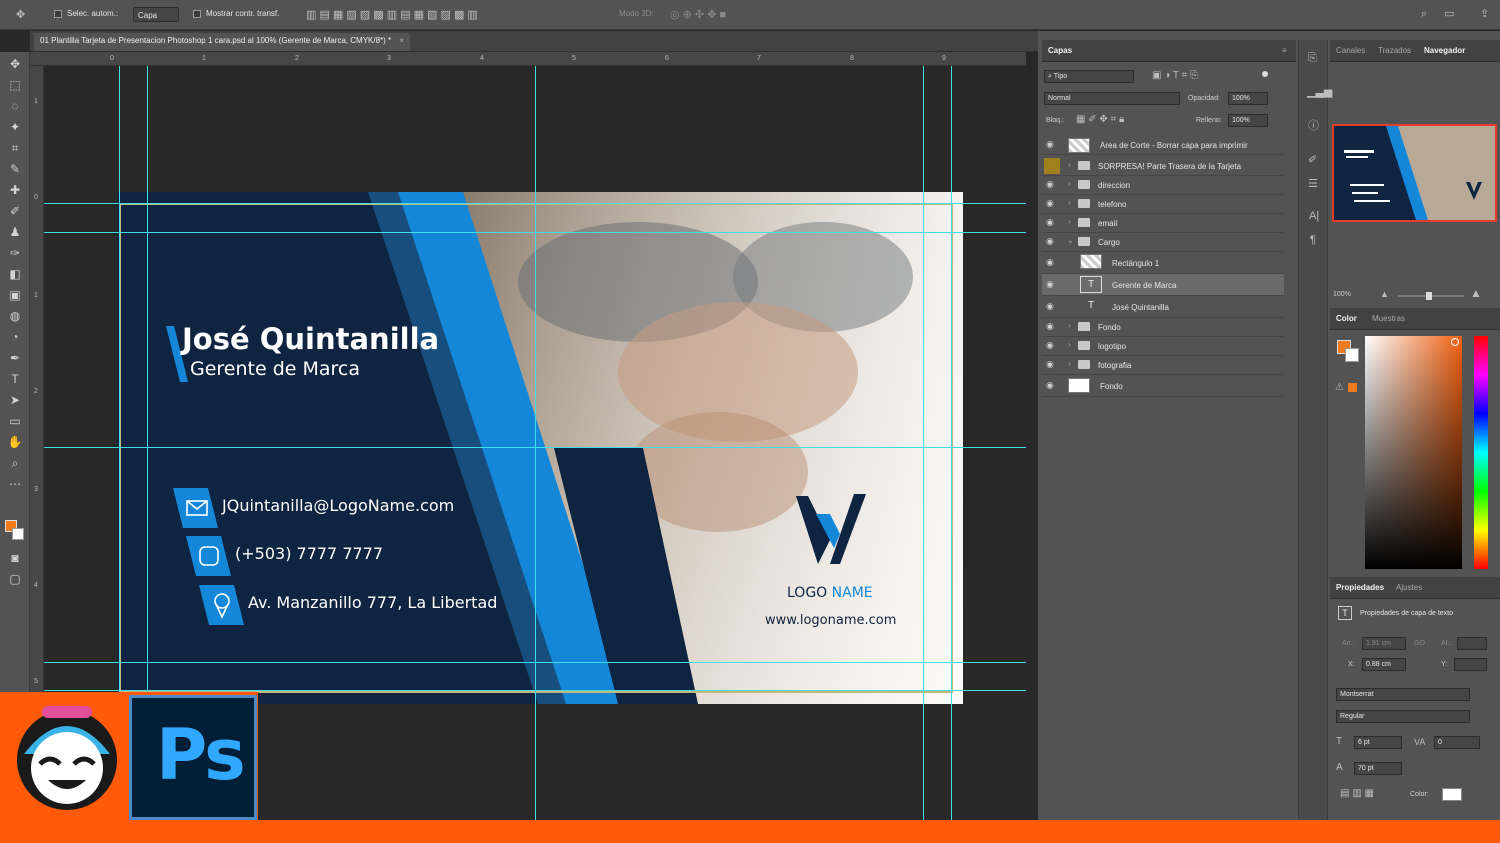 This screenshot has width=1500, height=843. What do you see at coordinates (1060, 50) in the screenshot?
I see `tab-layers: Capas` at bounding box center [1060, 50].